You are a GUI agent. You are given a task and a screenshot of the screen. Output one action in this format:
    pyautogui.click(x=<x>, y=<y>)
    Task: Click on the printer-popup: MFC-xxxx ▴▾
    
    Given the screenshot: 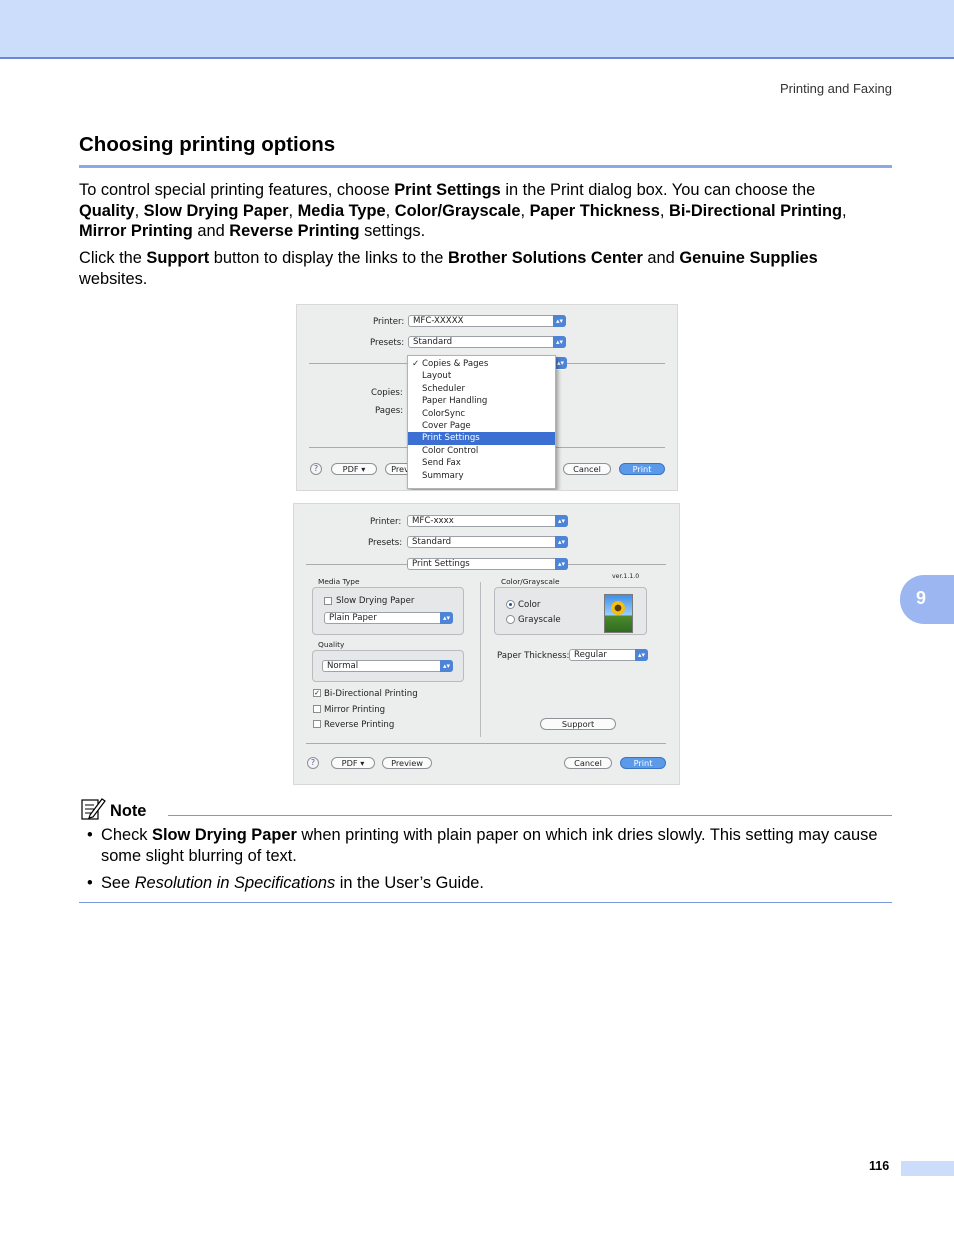 What is the action you would take?
    pyautogui.click(x=487, y=521)
    